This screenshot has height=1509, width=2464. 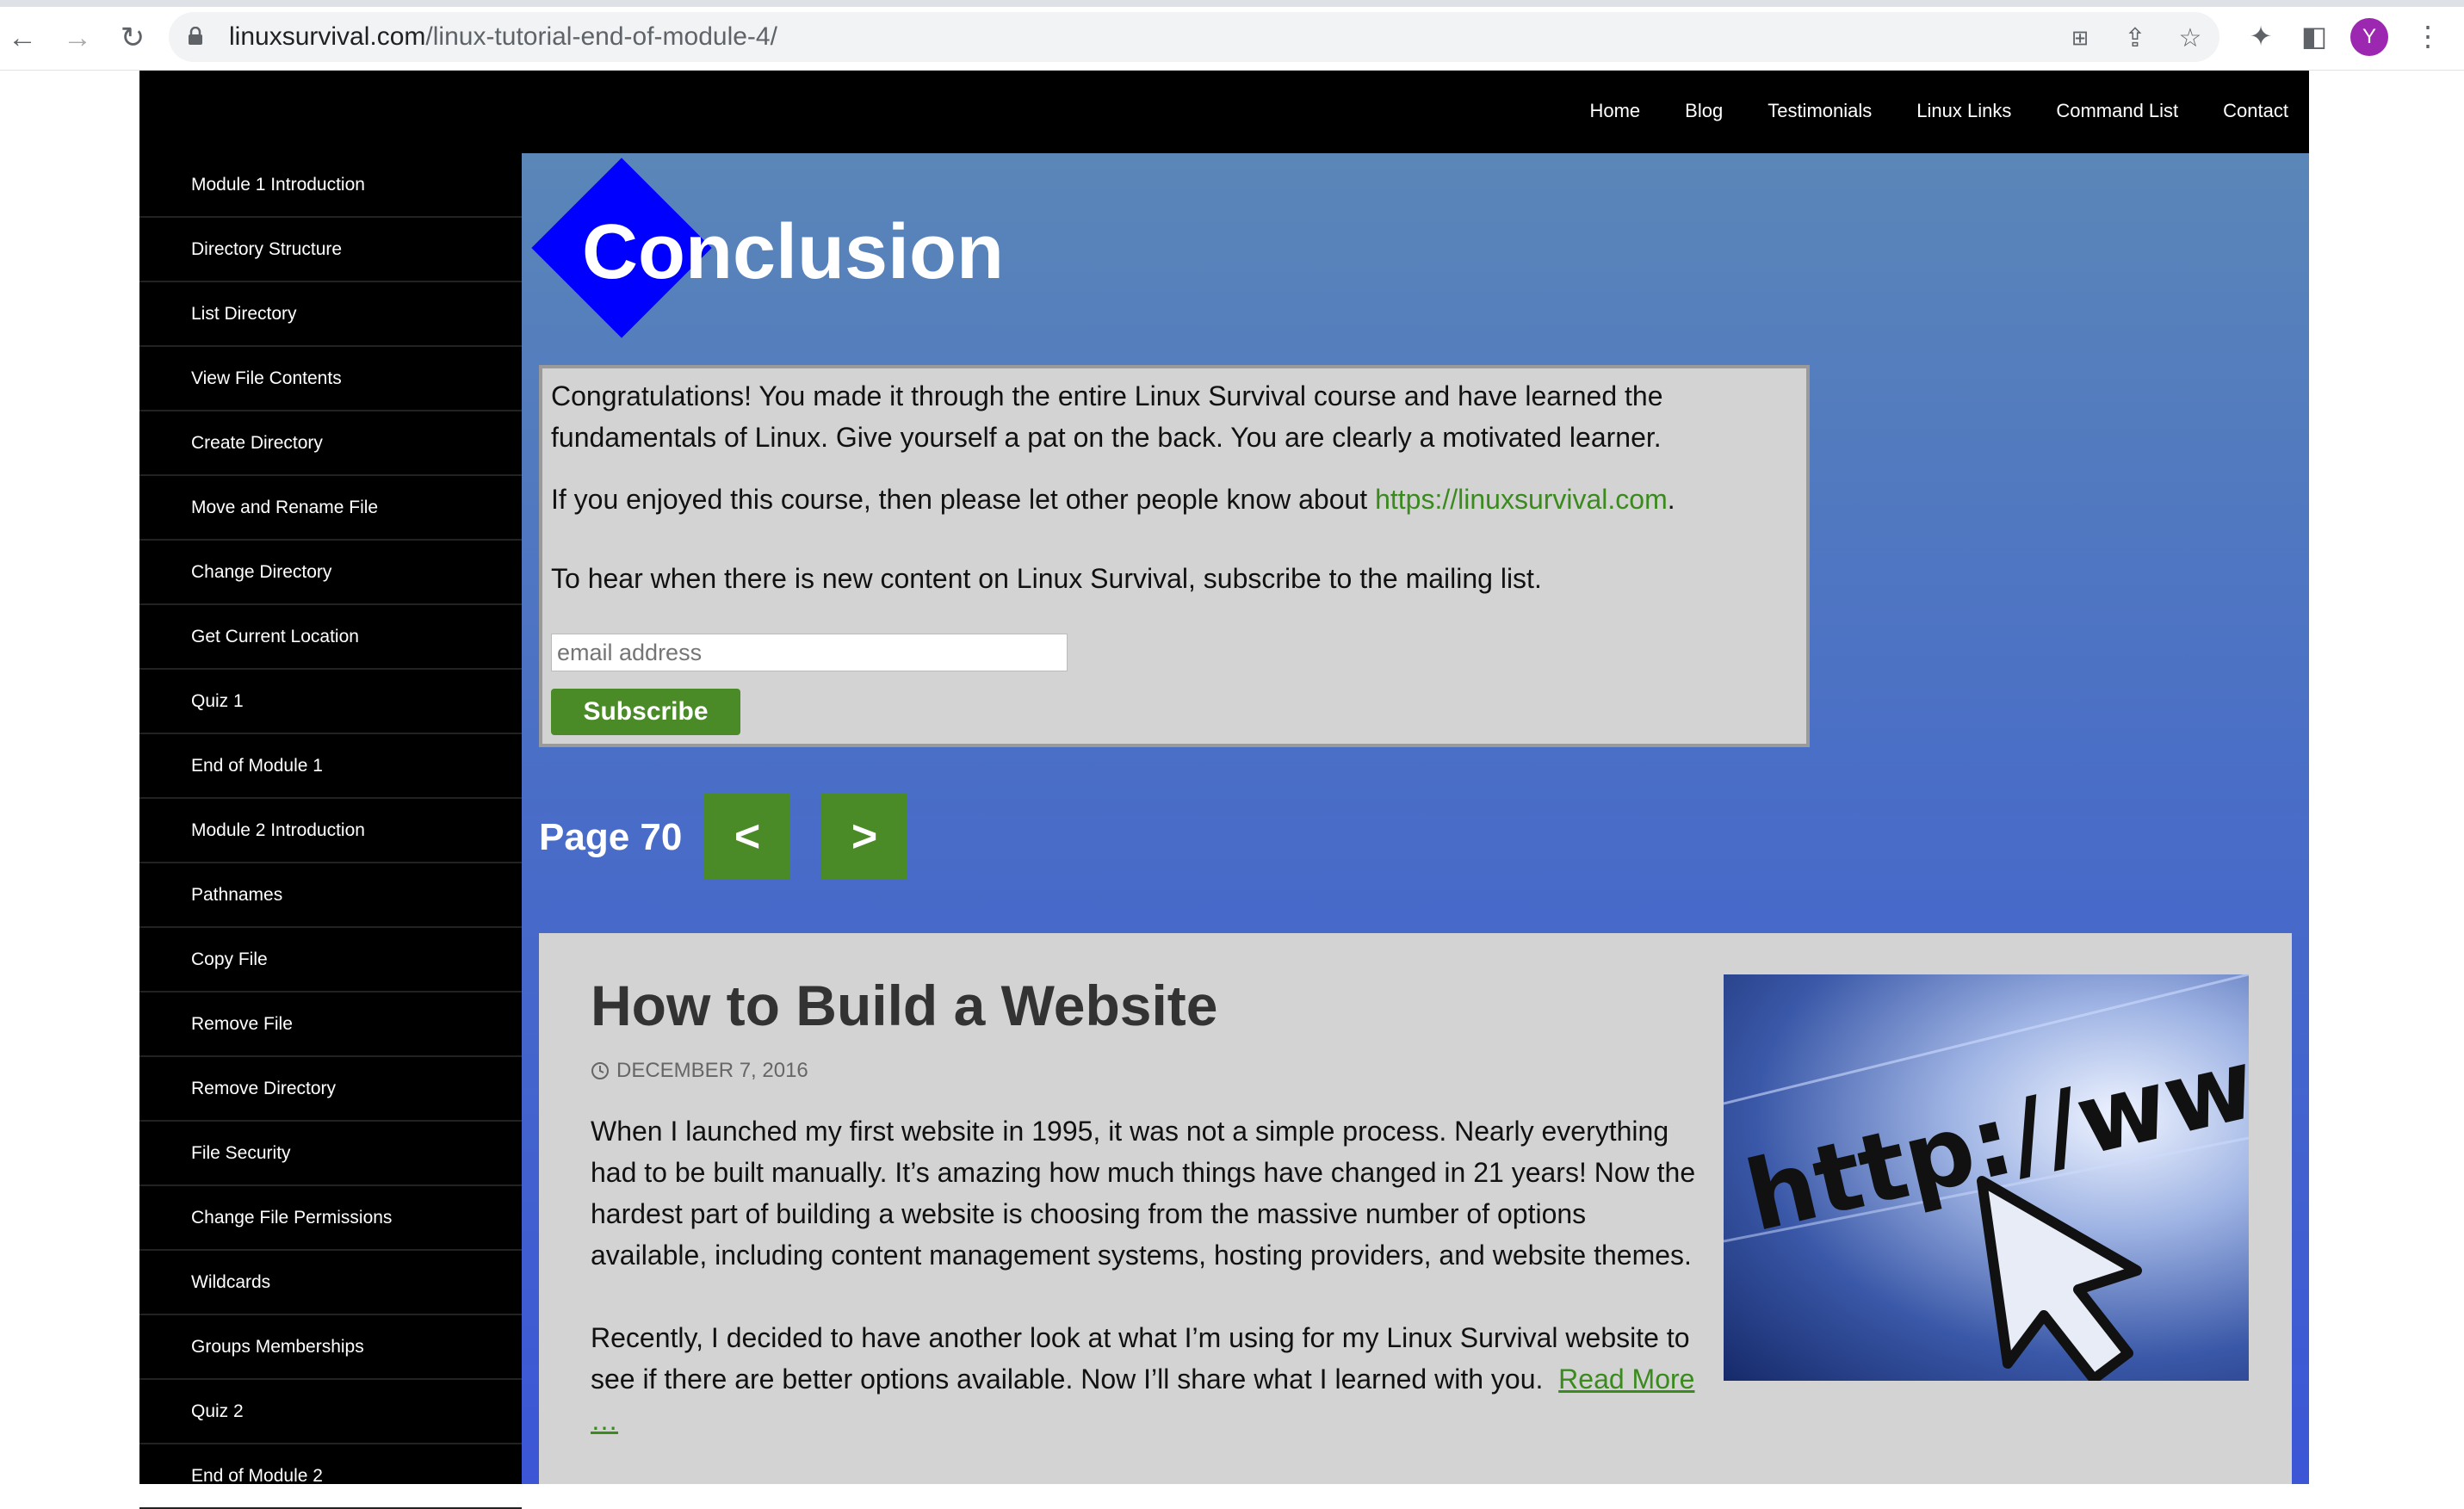 I want to click on sidebar-item: Quiz 2, so click(x=330, y=1412).